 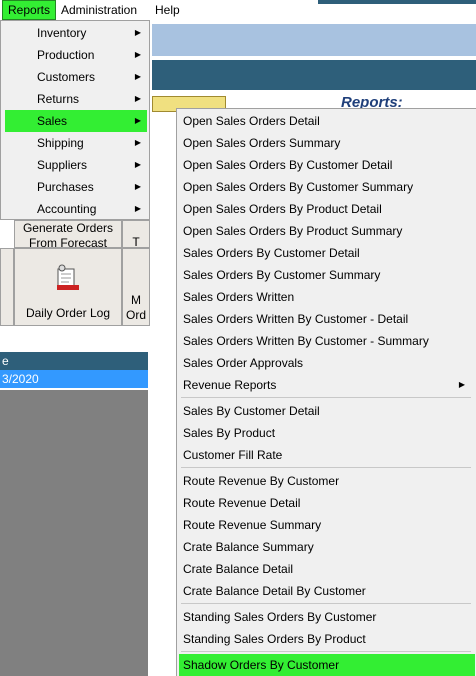 What do you see at coordinates (252, 525) in the screenshot?
I see `sales-item-label: Route Revenue Summary` at bounding box center [252, 525].